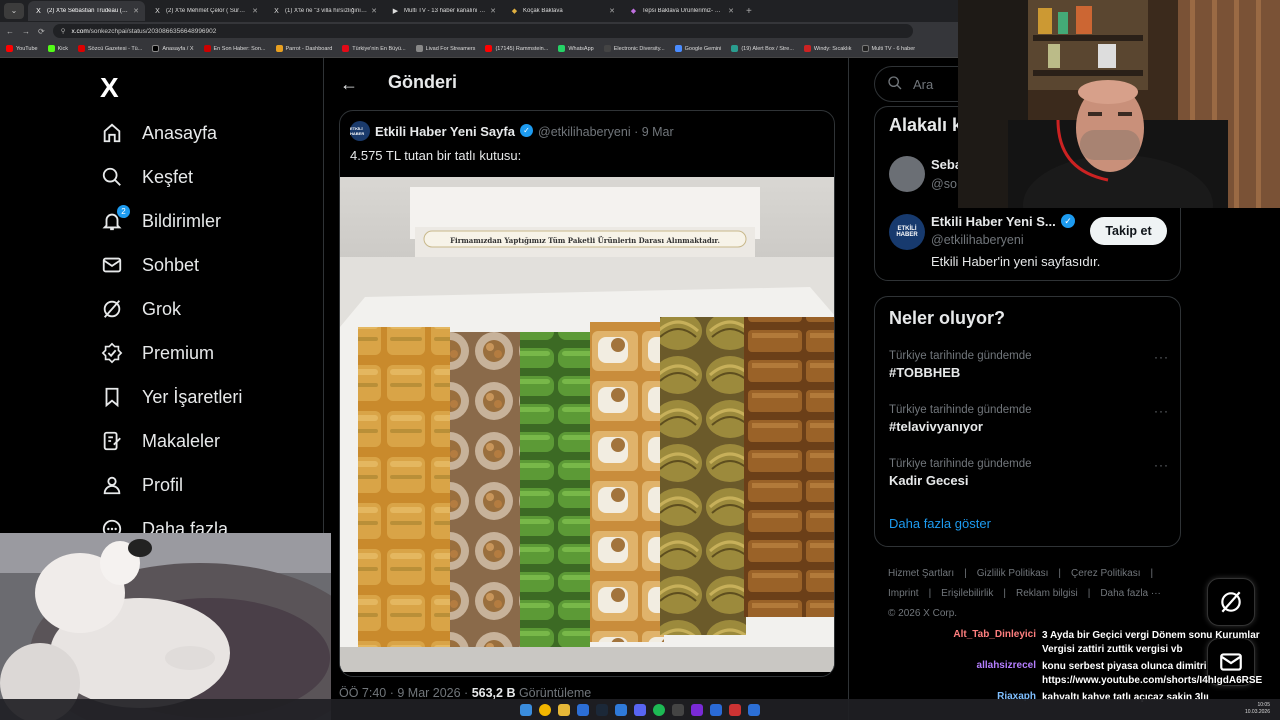 Image resolution: width=1280 pixels, height=720 pixels. What do you see at coordinates (1029, 365) in the screenshot?
I see `trend-item: Türkiye tarihinde gündemde #TOBBHEB ···` at bounding box center [1029, 365].